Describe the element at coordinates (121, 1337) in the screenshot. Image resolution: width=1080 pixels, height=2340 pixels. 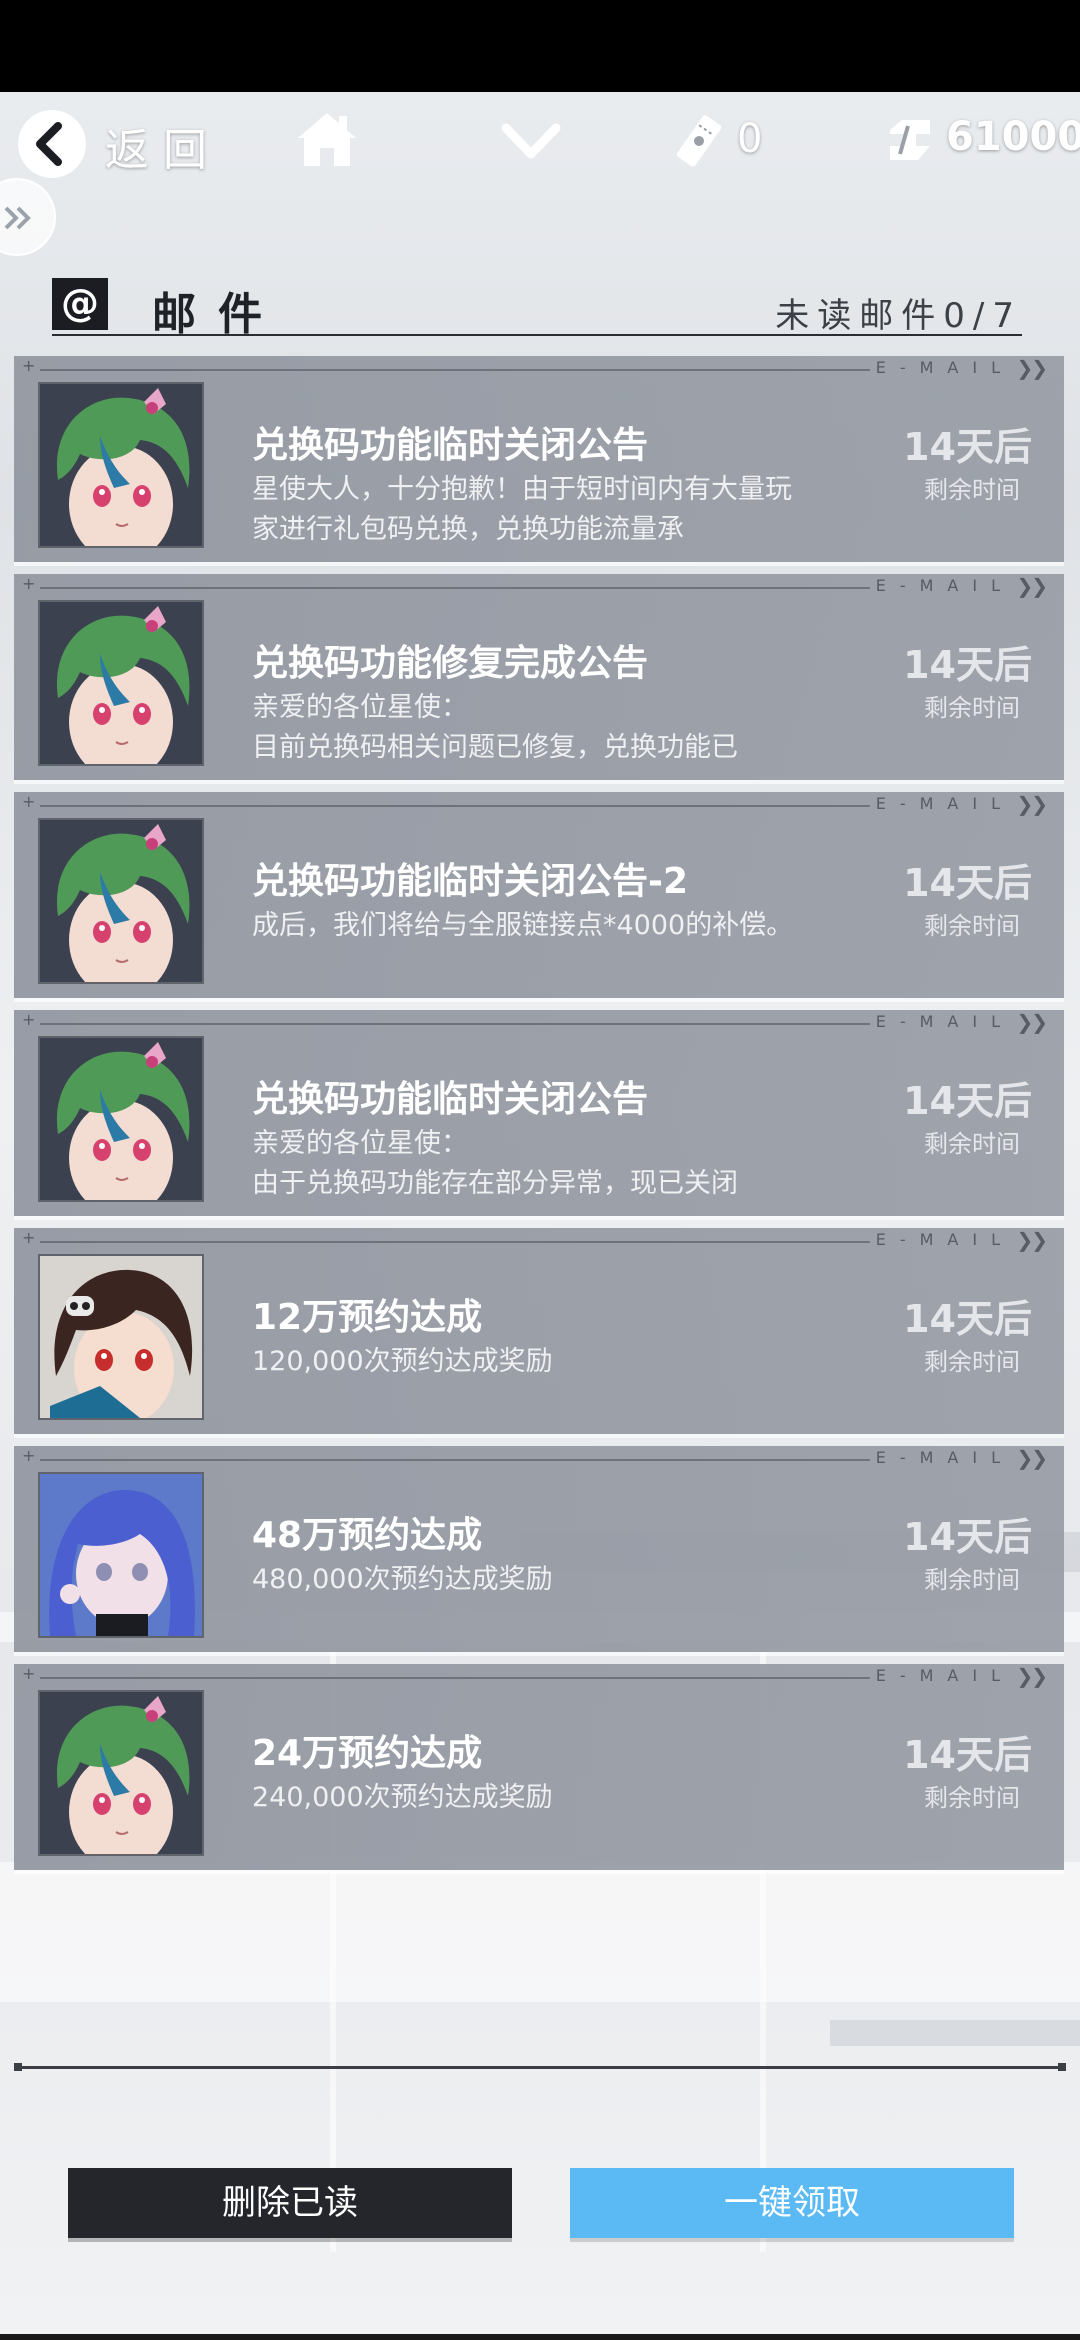
I see `brown-hair-avatar` at that location.